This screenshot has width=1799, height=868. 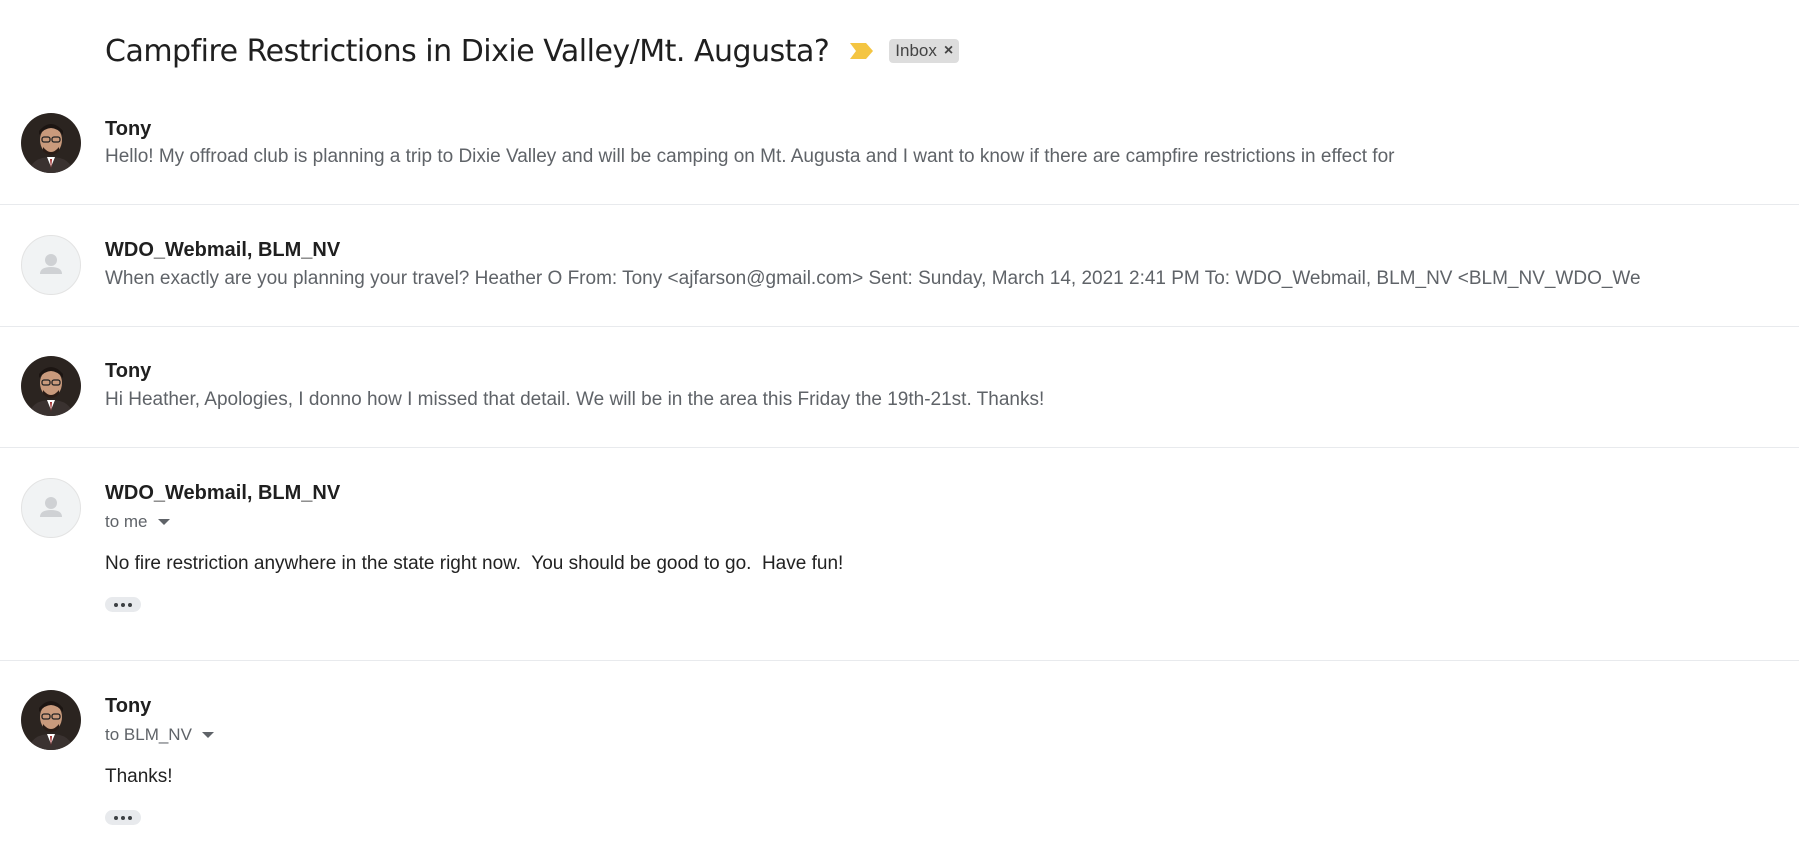 I want to click on label-chip-text: Inbox, so click(x=916, y=50).